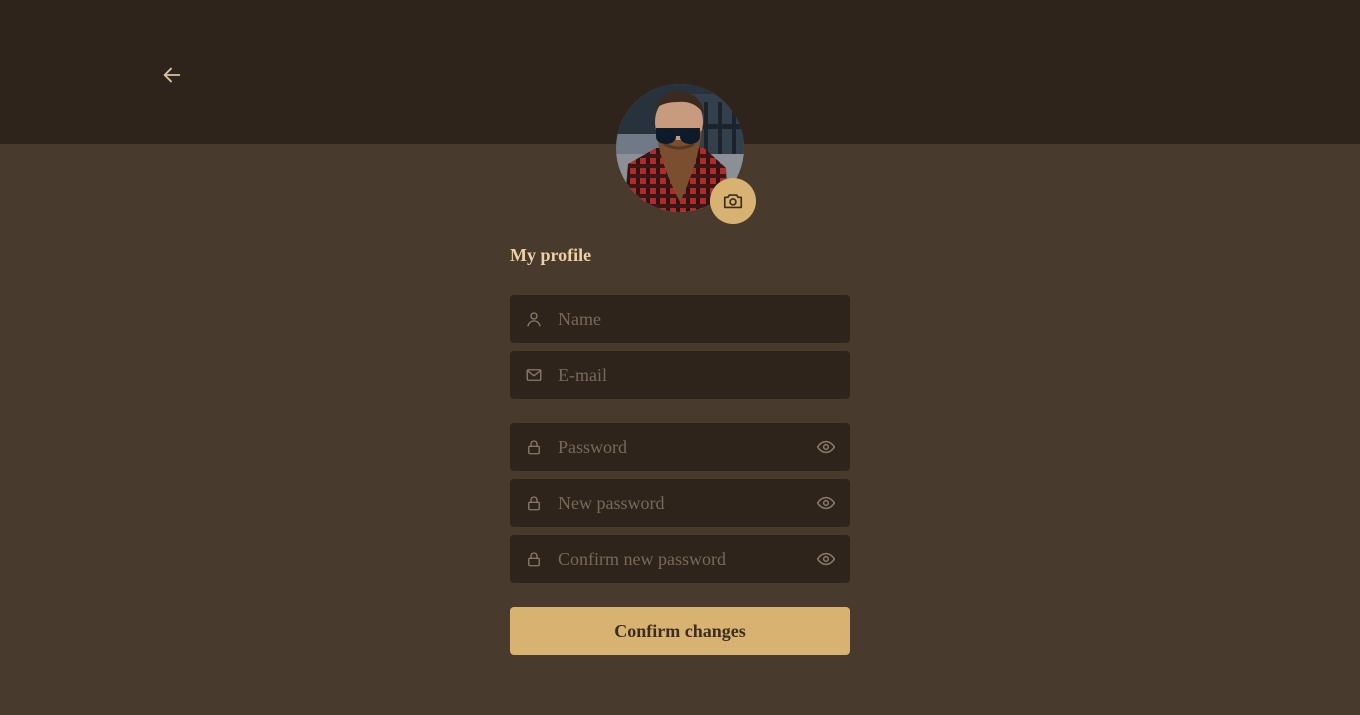  I want to click on back-button, so click(172, 75).